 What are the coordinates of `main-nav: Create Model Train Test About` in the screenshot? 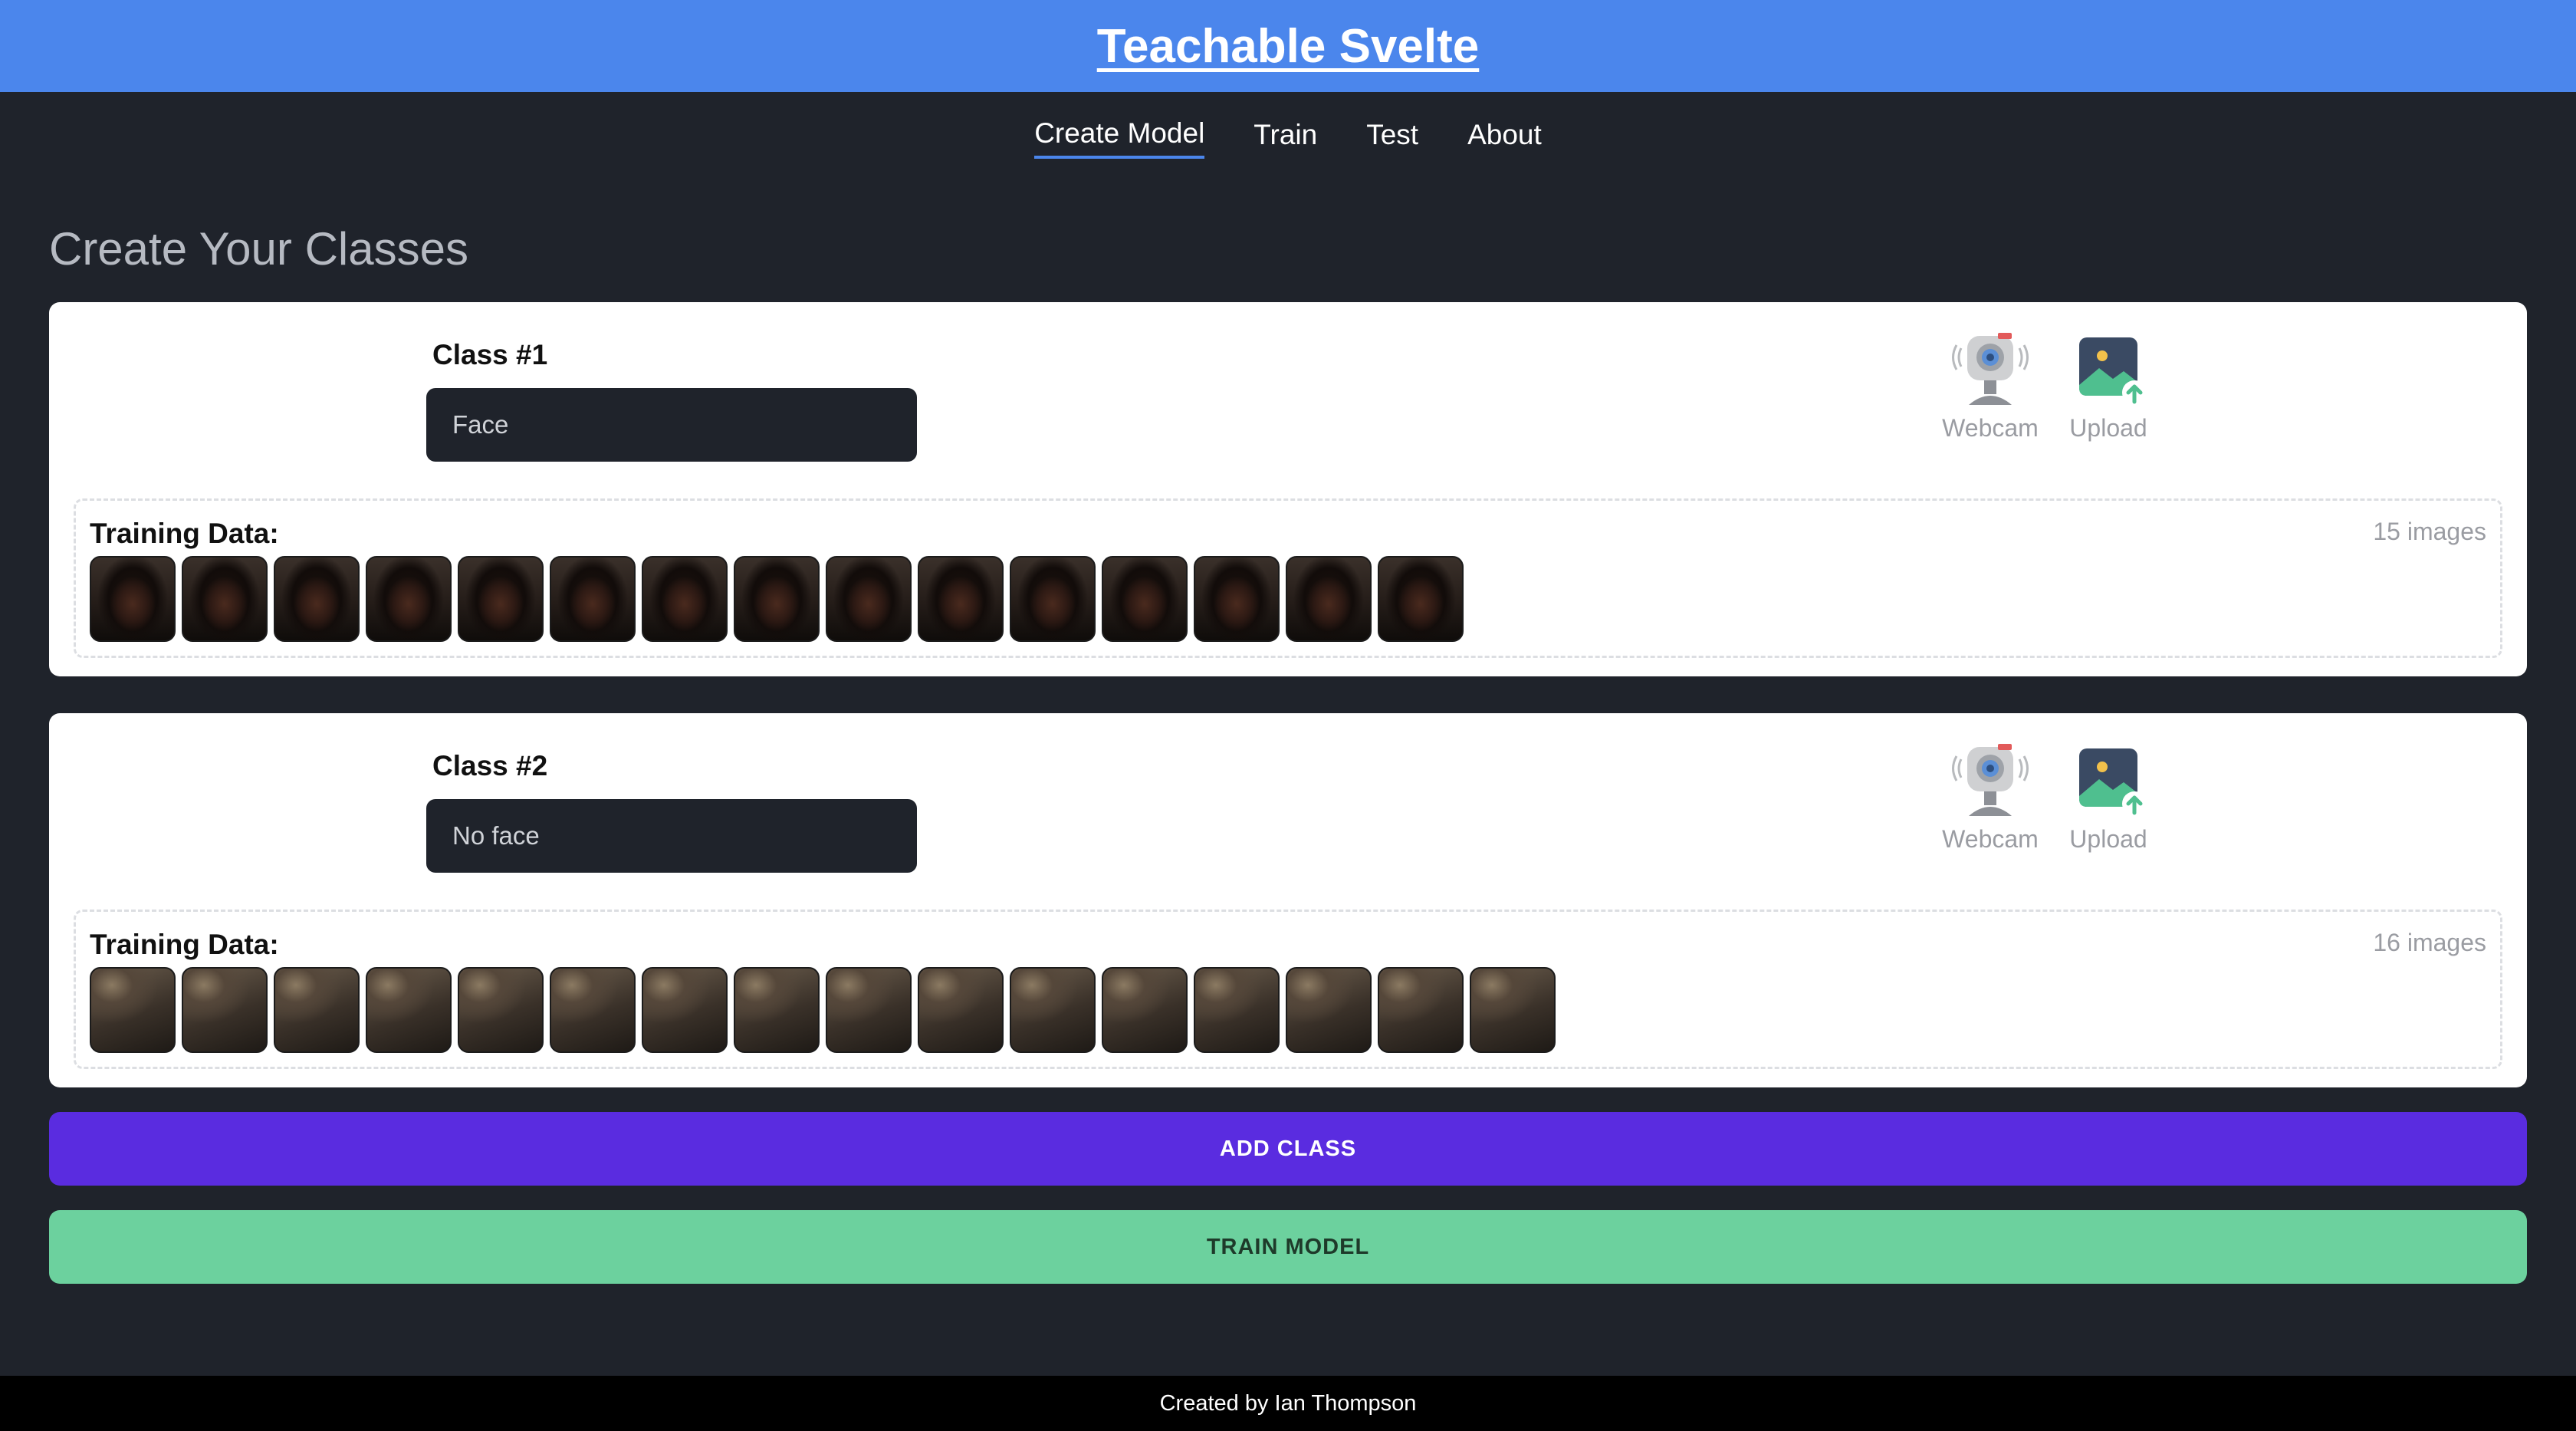 It's located at (1288, 138).